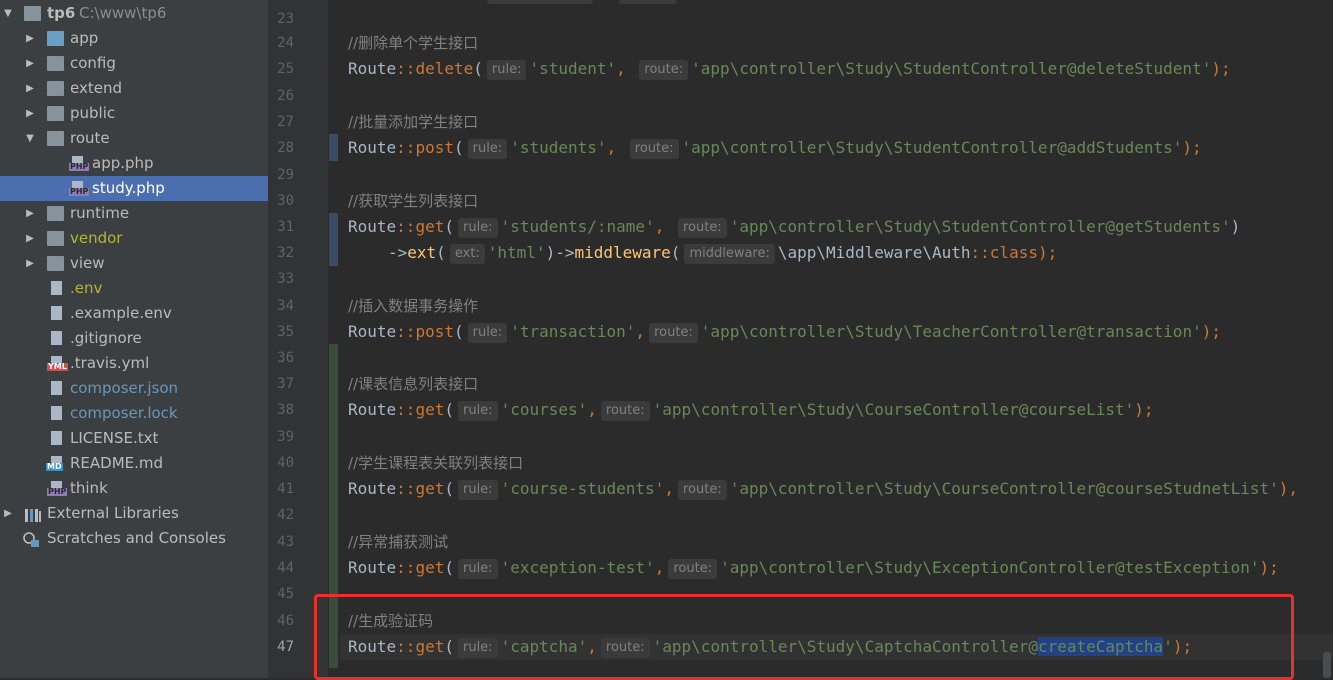 The width and height of the screenshot is (1333, 680). I want to click on tree-folder-runtime: ▶ runtime, so click(134, 213).